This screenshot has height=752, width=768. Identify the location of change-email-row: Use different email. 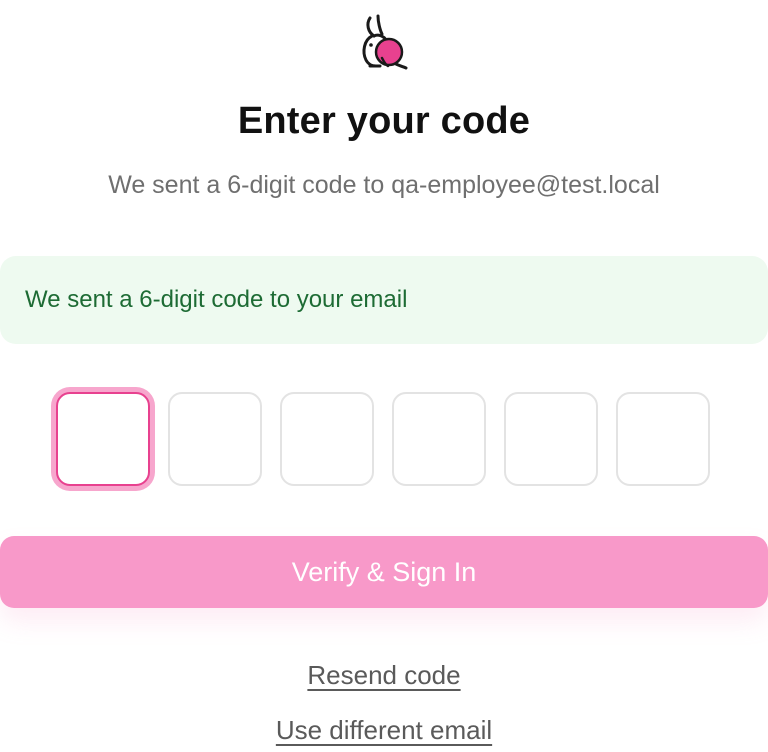
(384, 730).